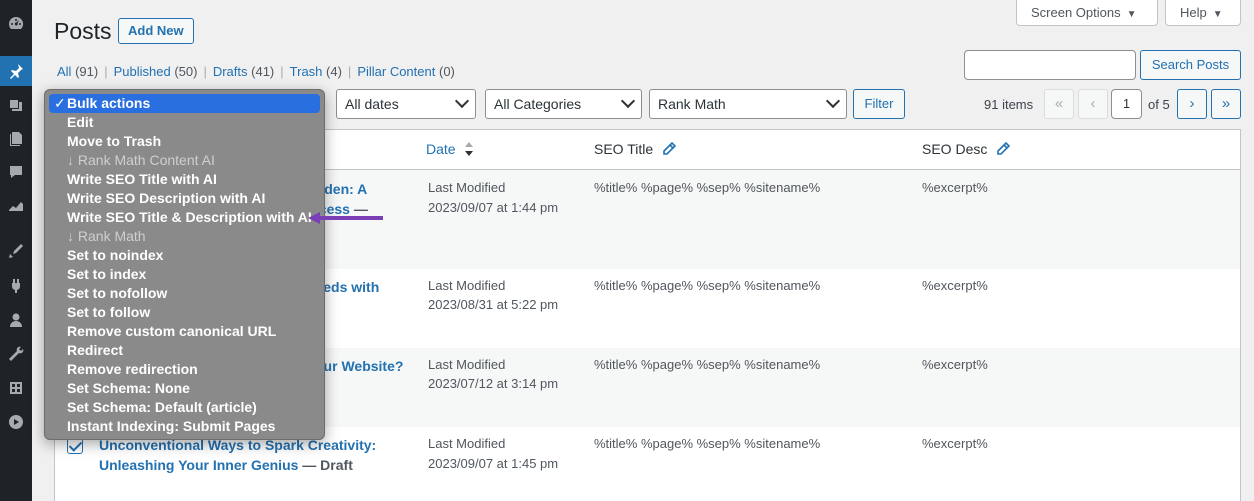 This screenshot has height=501, width=1254. Describe the element at coordinates (184, 312) in the screenshot. I see `bulk-option-set-follow: Set to follow` at that location.